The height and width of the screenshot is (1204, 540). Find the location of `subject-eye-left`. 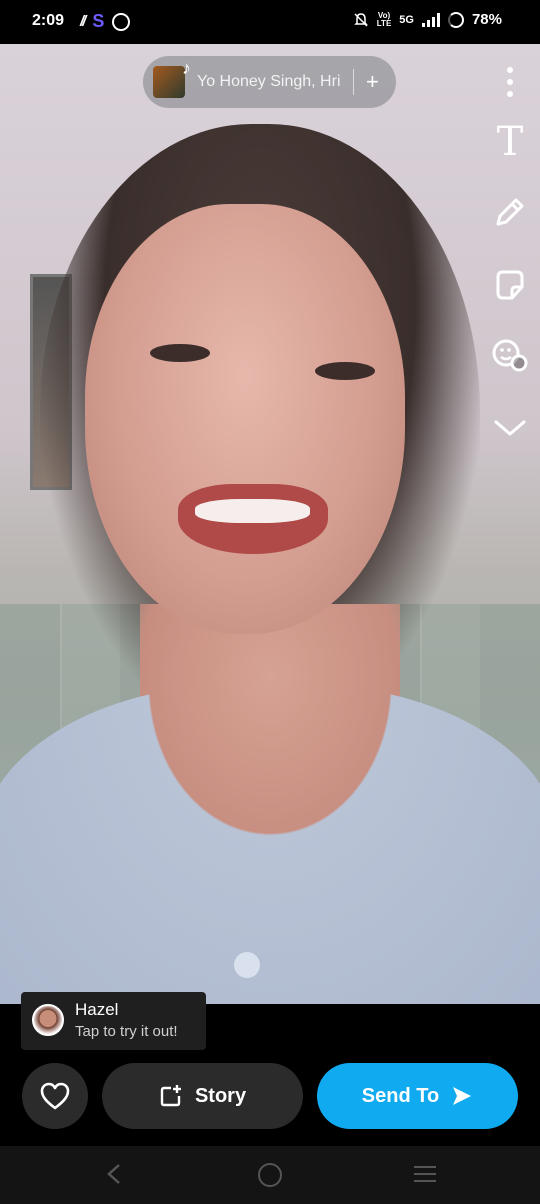

subject-eye-left is located at coordinates (180, 353).